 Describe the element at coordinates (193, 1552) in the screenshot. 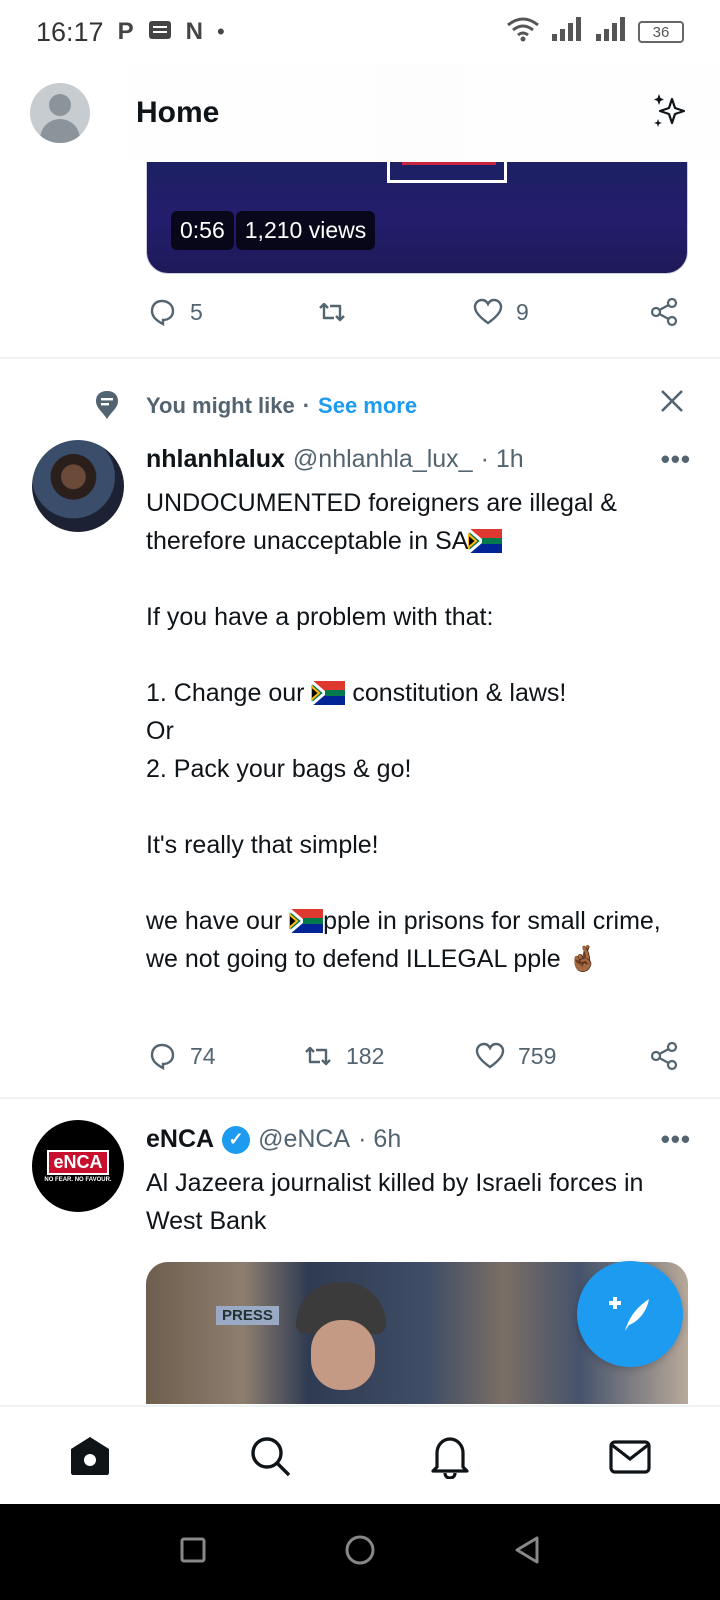

I see `recents-icon` at that location.